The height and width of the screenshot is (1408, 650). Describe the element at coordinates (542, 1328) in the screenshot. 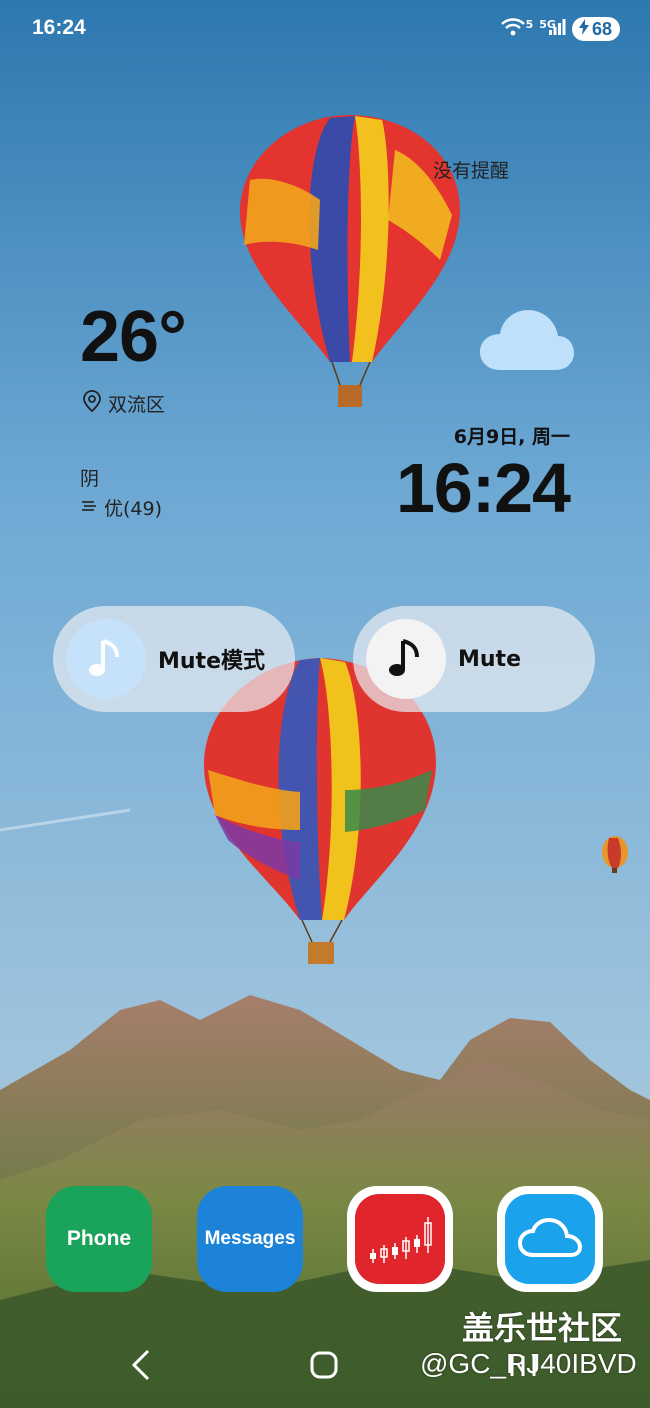

I see `watermark-title: 盖乐世社区` at that location.